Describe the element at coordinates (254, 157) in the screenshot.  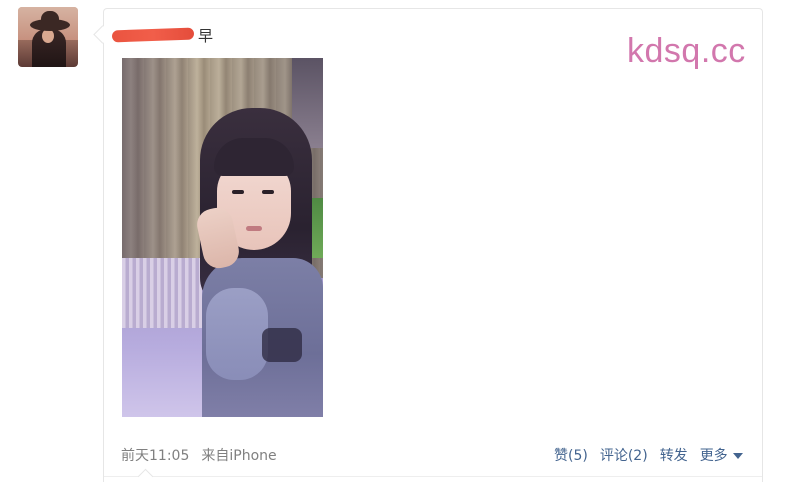
I see `photo-bangs` at that location.